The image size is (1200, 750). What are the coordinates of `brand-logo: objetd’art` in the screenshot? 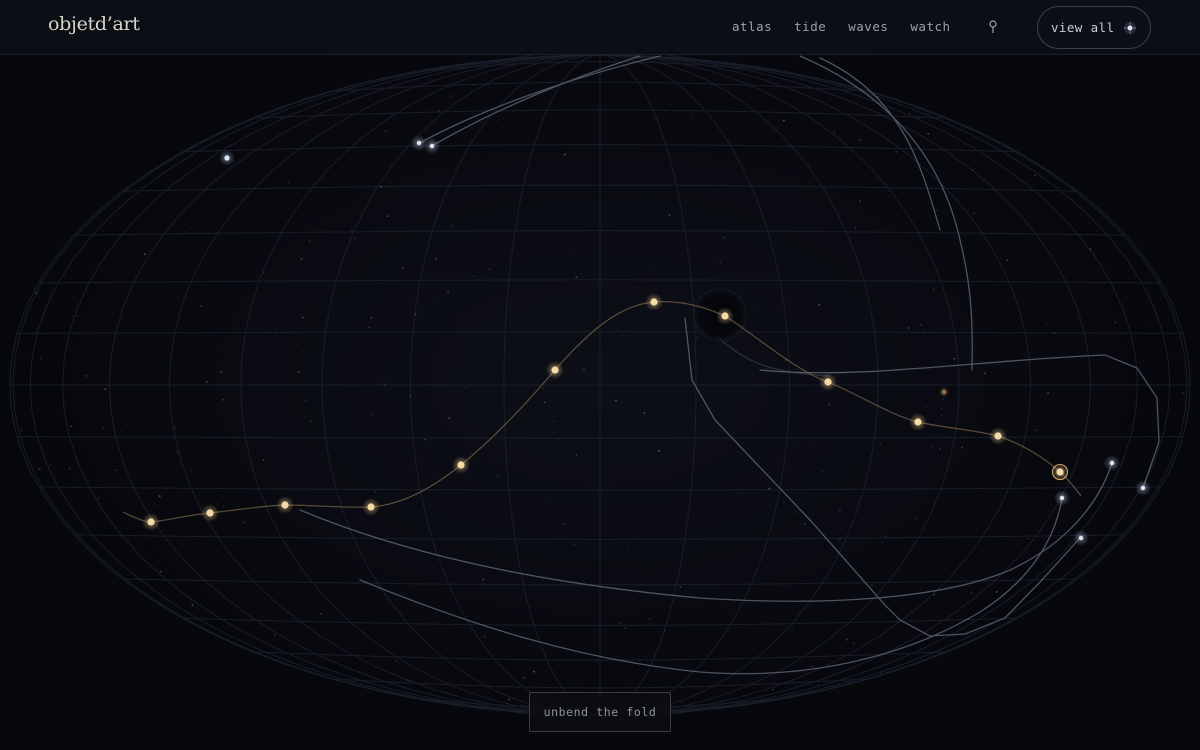 It's located at (94, 24).